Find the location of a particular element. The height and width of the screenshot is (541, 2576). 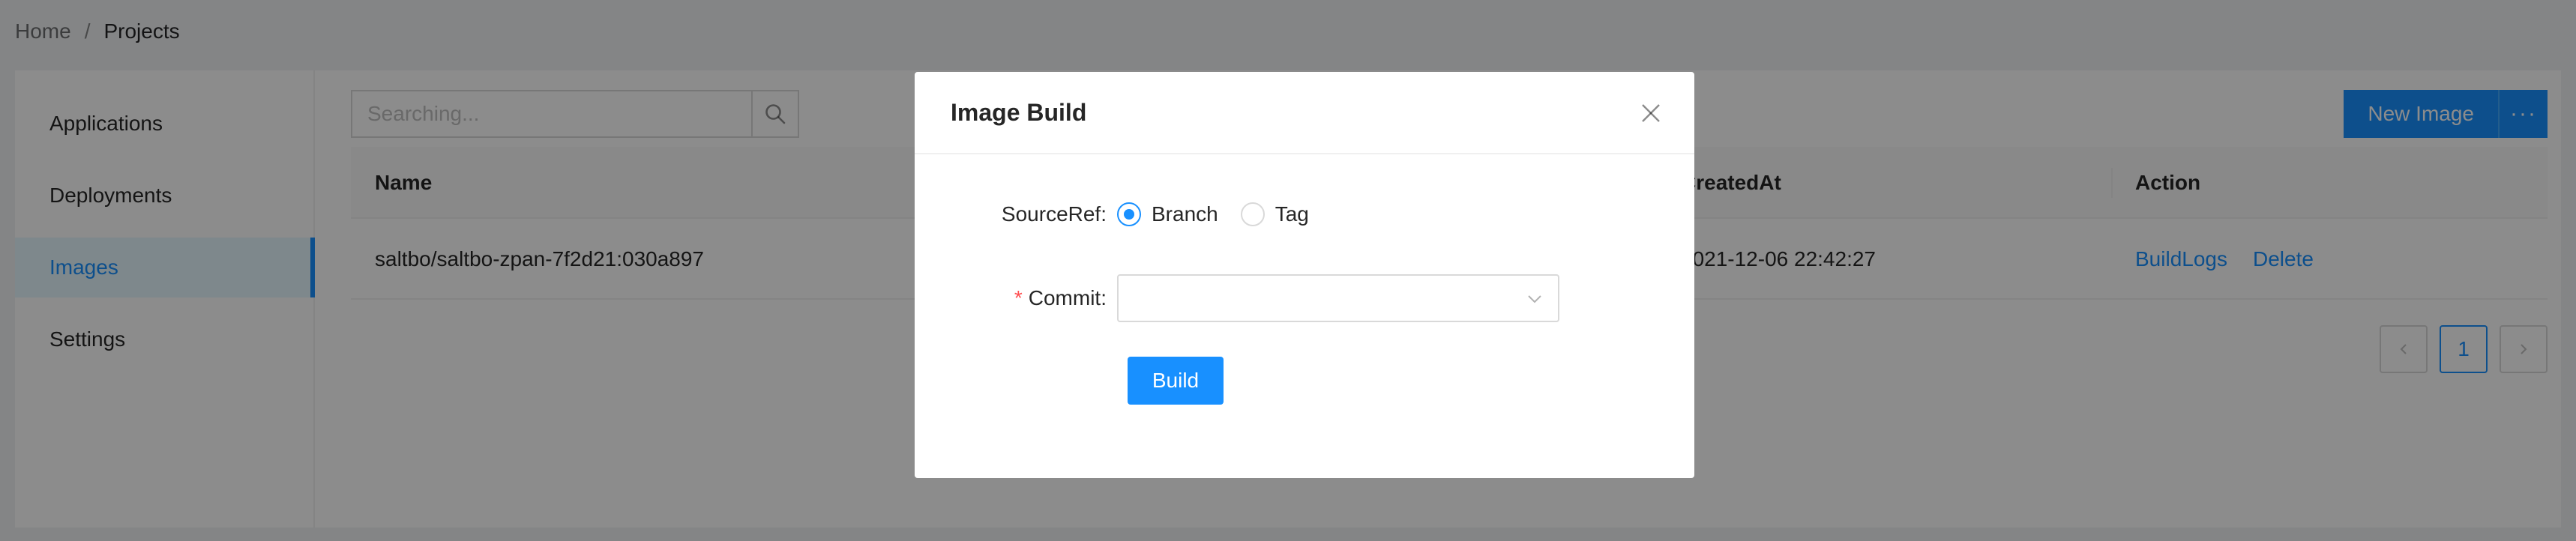

radio-branch: Branch is located at coordinates (1168, 214).